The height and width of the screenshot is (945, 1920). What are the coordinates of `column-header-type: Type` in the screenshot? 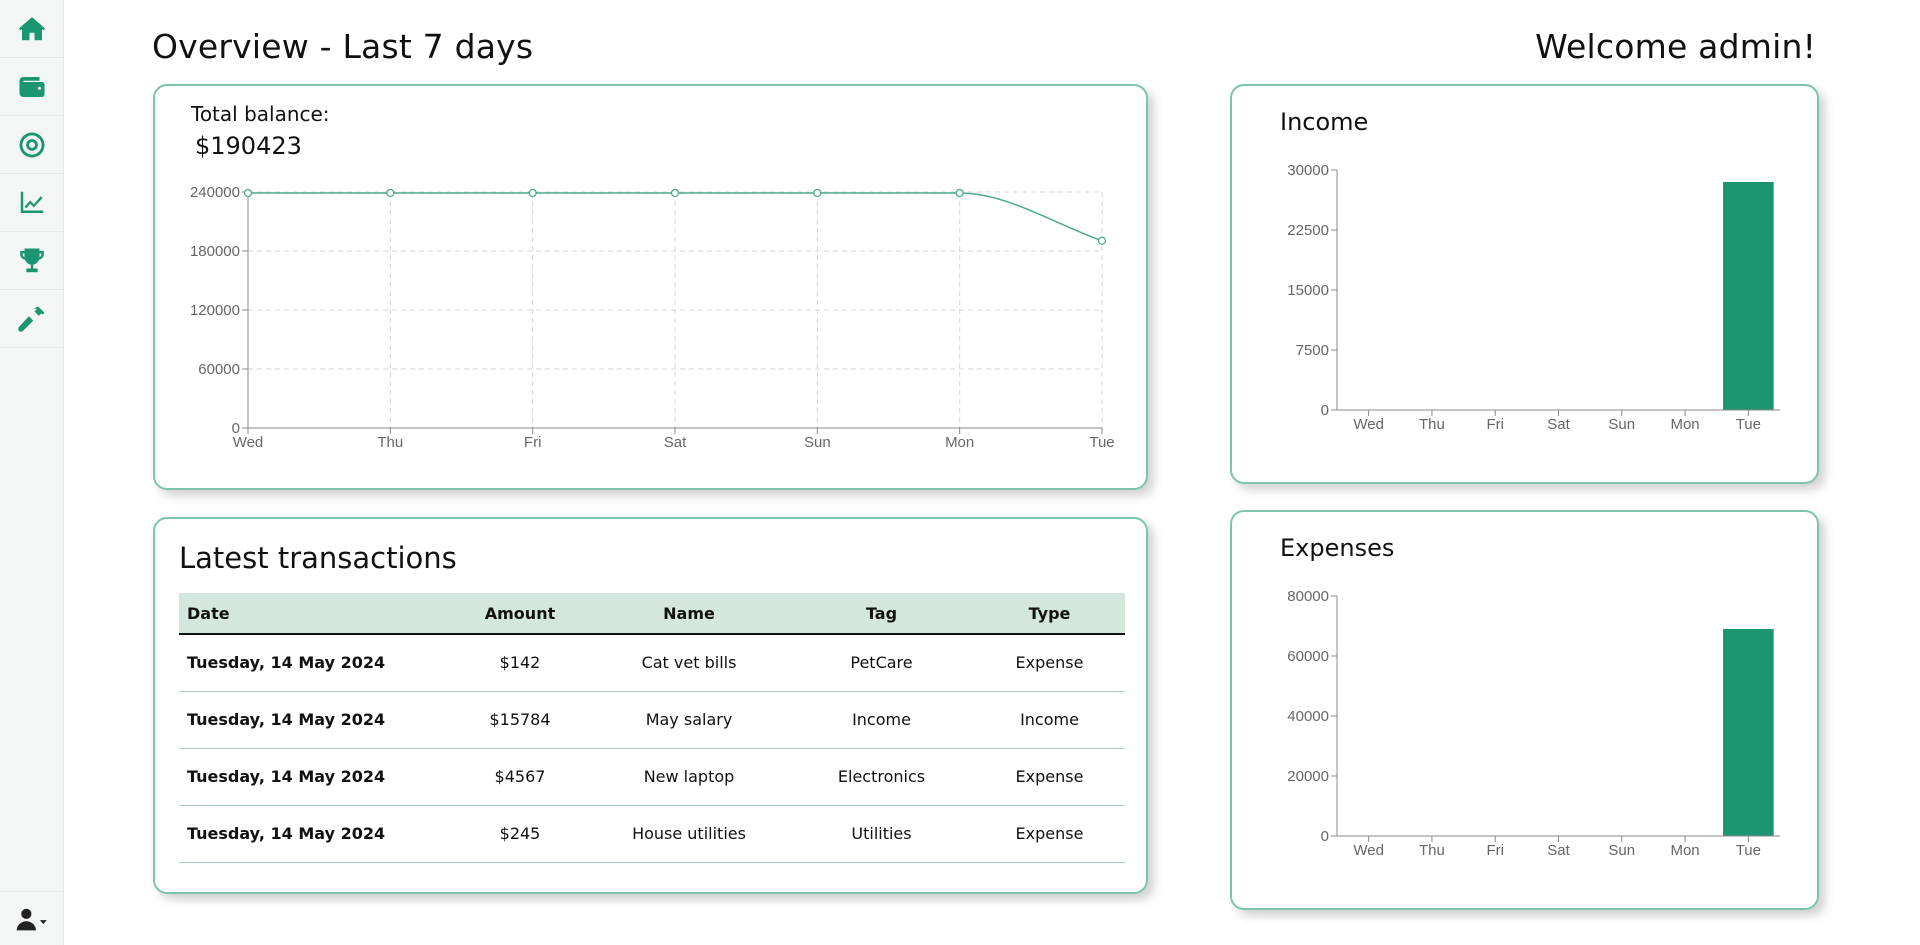 It's located at (1049, 614).